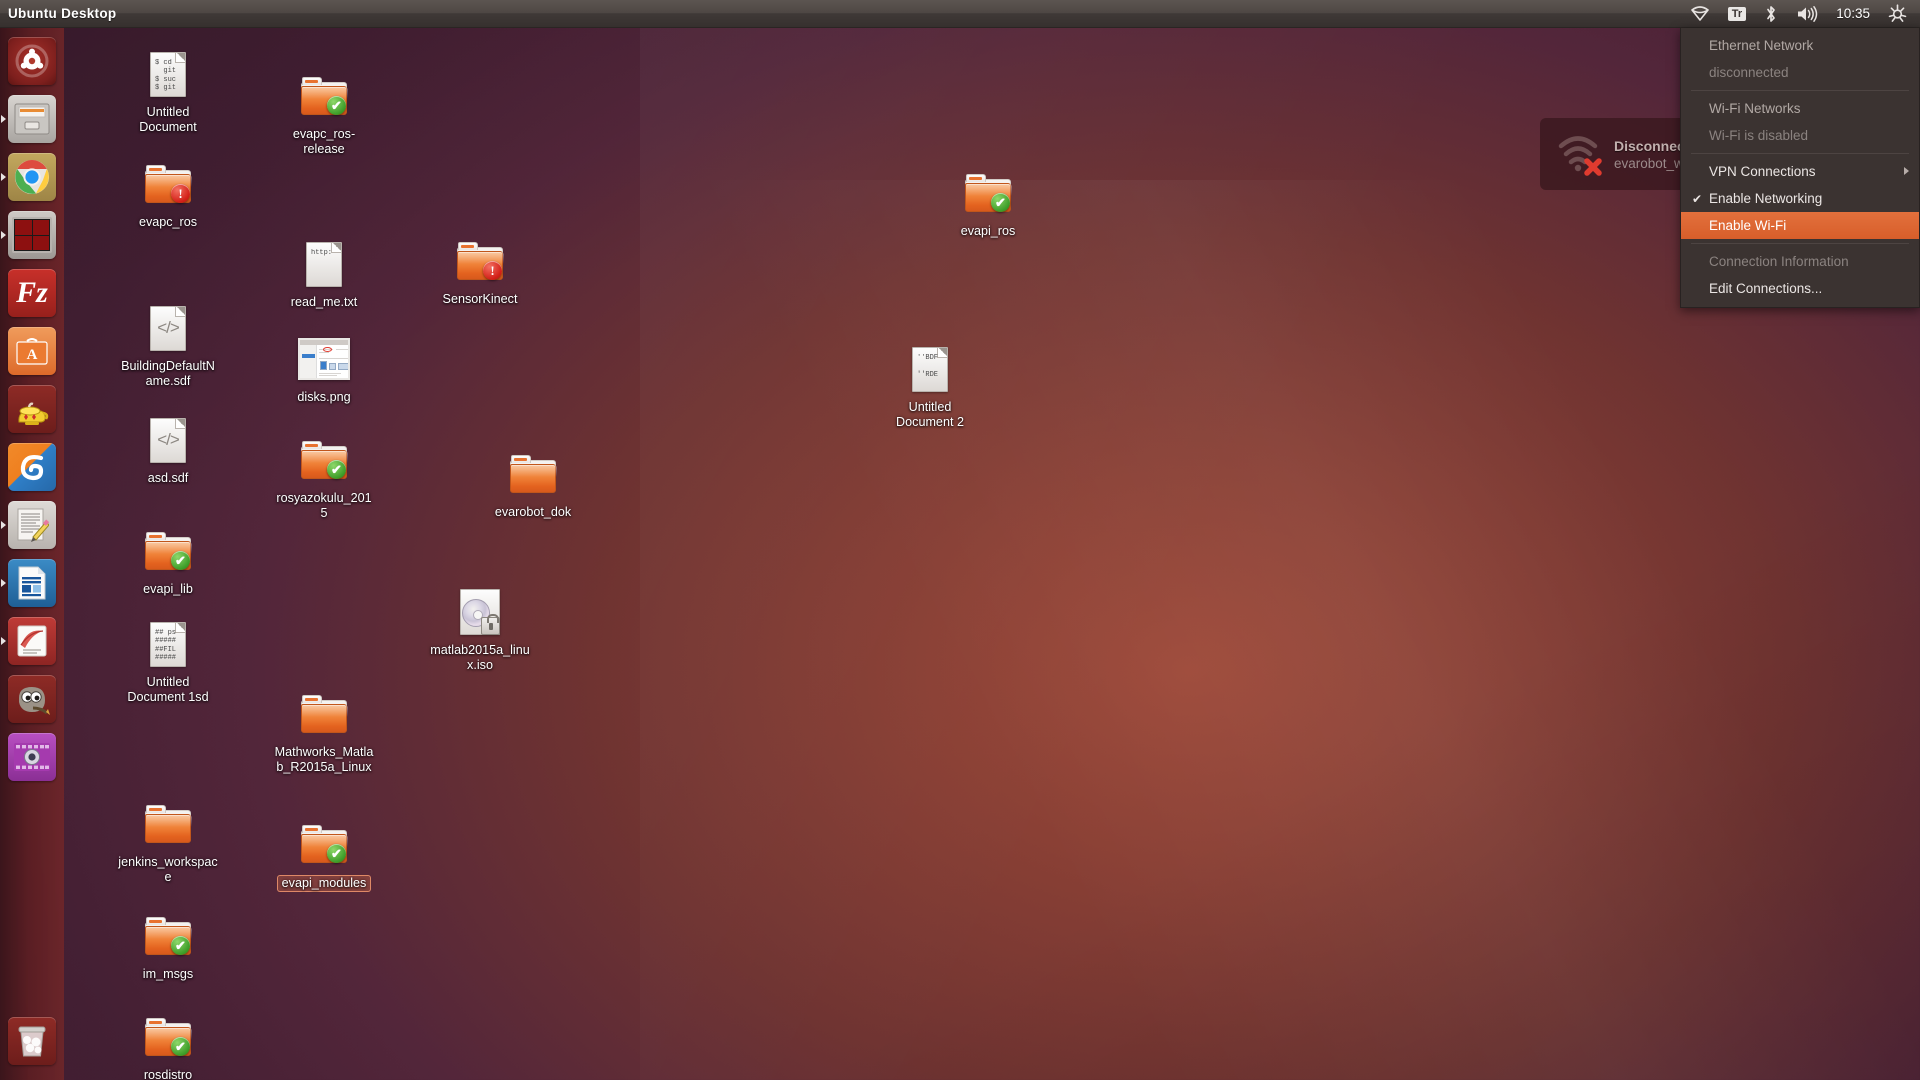 The height and width of the screenshot is (1080, 1920). What do you see at coordinates (32, 235) in the screenshot?
I see `launcher-item-terminal` at bounding box center [32, 235].